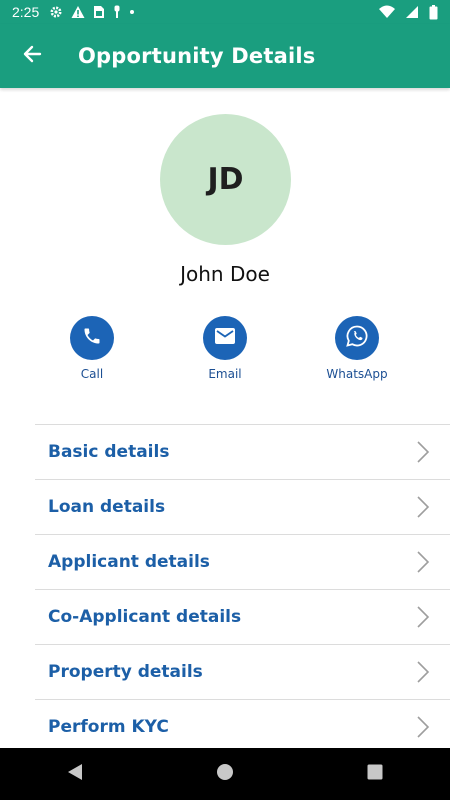  What do you see at coordinates (433, 12) in the screenshot?
I see `battery-icon` at bounding box center [433, 12].